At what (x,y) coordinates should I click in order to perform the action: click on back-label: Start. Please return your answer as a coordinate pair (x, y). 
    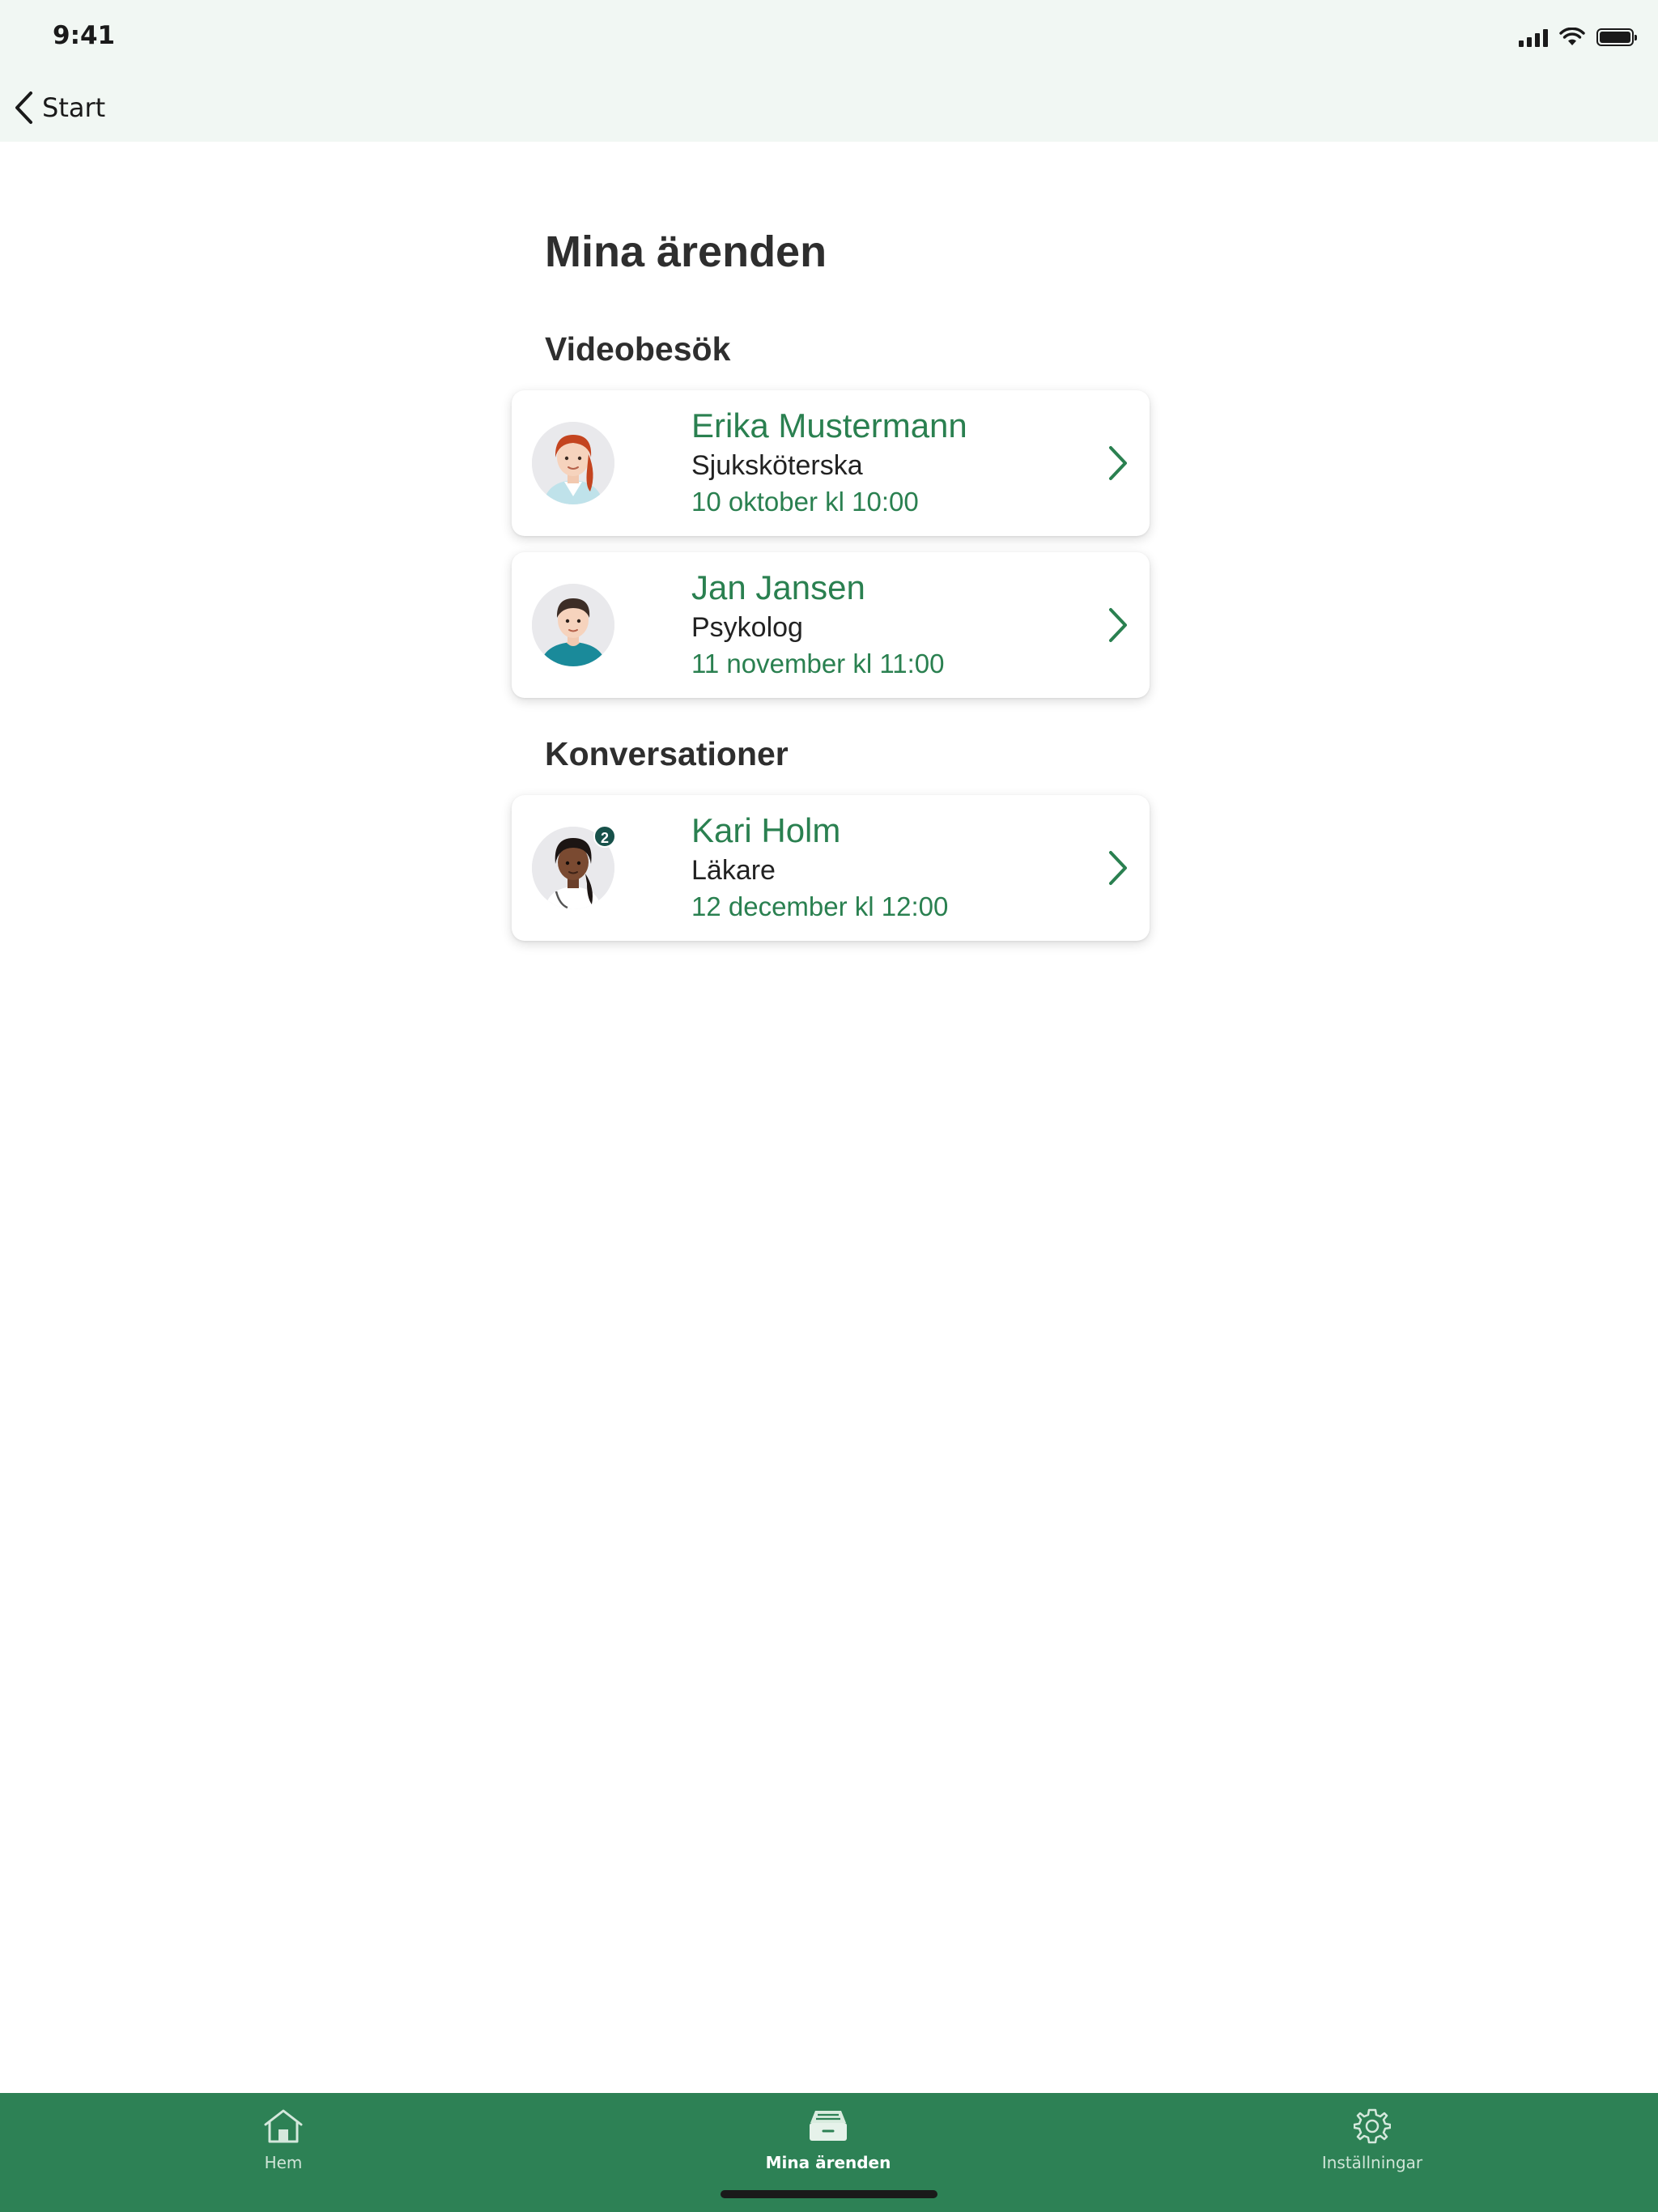
    Looking at the image, I should click on (74, 108).